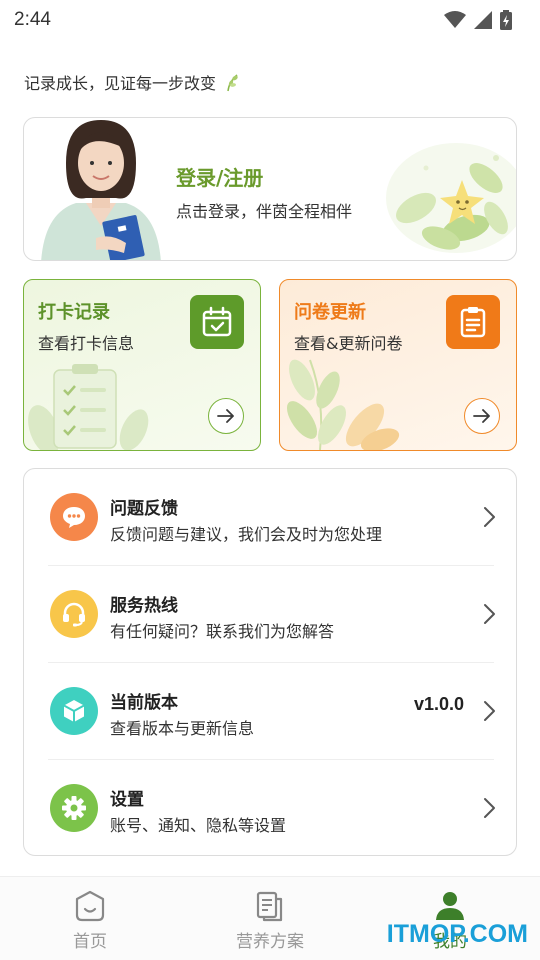  Describe the element at coordinates (343, 404) in the screenshot. I see `leaves-illustration` at that location.